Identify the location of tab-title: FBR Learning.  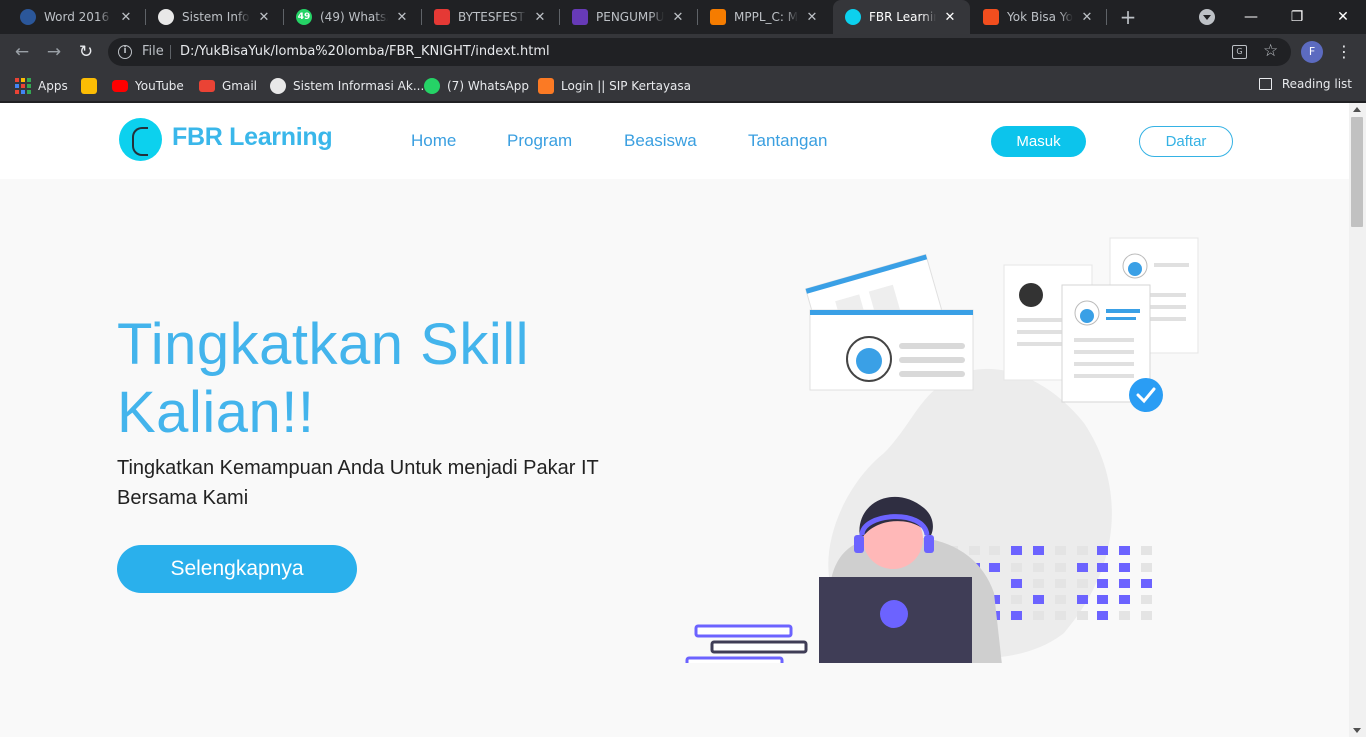
(902, 17).